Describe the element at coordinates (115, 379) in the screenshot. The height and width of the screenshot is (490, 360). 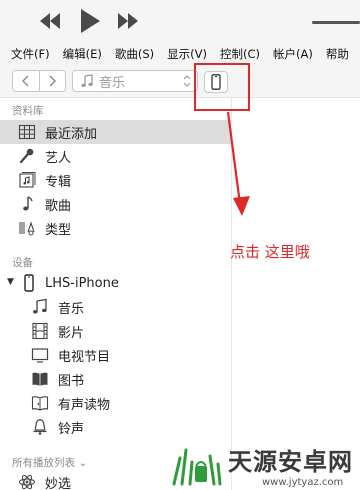
I see `sidebar-item-device-books: 图书` at that location.